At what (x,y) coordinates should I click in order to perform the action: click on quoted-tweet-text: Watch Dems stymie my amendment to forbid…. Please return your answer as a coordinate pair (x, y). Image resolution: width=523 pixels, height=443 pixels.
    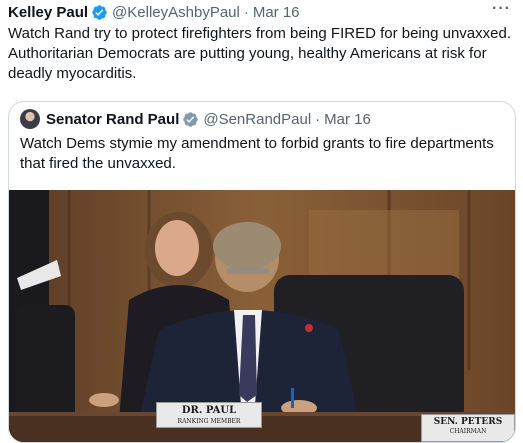
    Looking at the image, I should click on (257, 153).